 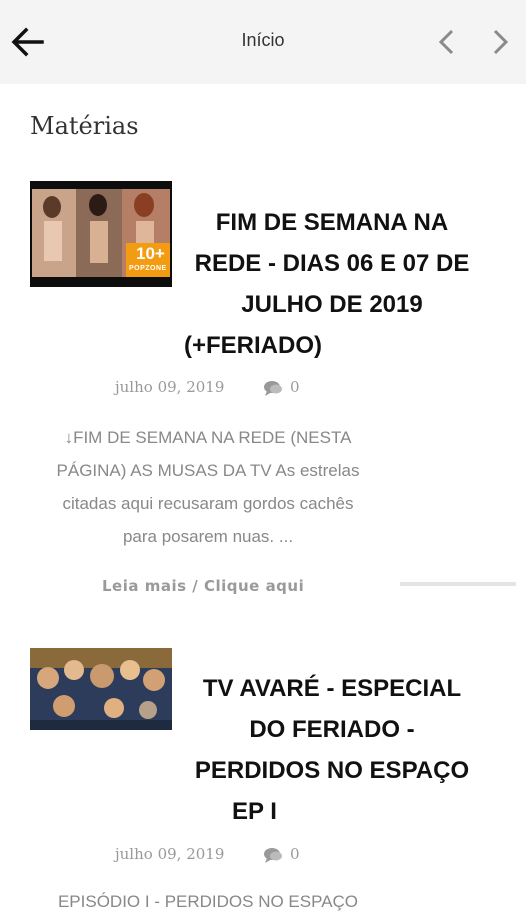 What do you see at coordinates (458, 584) in the screenshot?
I see `divider` at bounding box center [458, 584].